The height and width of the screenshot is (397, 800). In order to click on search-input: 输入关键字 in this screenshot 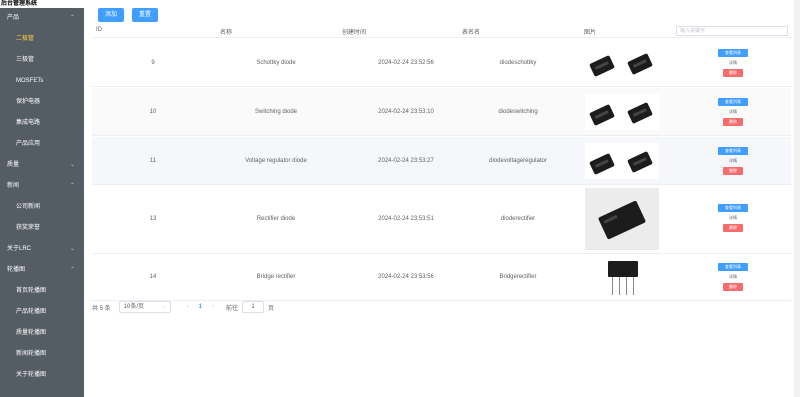, I will do `click(732, 31)`.